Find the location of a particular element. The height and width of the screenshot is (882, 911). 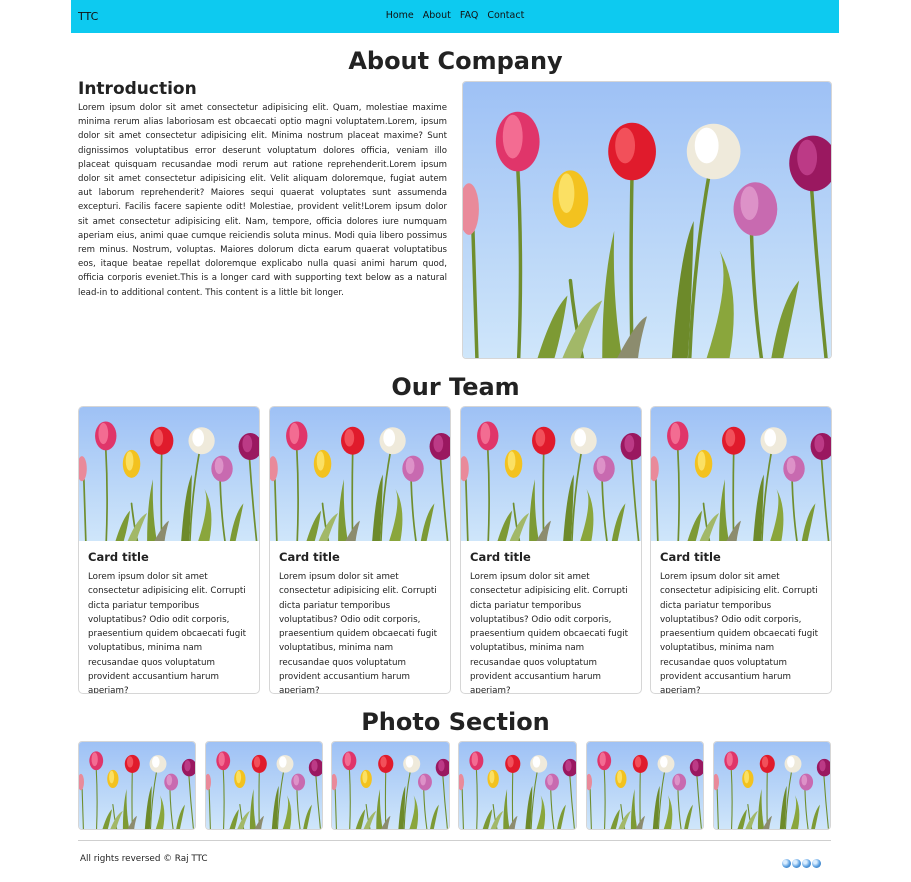

about-image is located at coordinates (647, 220).